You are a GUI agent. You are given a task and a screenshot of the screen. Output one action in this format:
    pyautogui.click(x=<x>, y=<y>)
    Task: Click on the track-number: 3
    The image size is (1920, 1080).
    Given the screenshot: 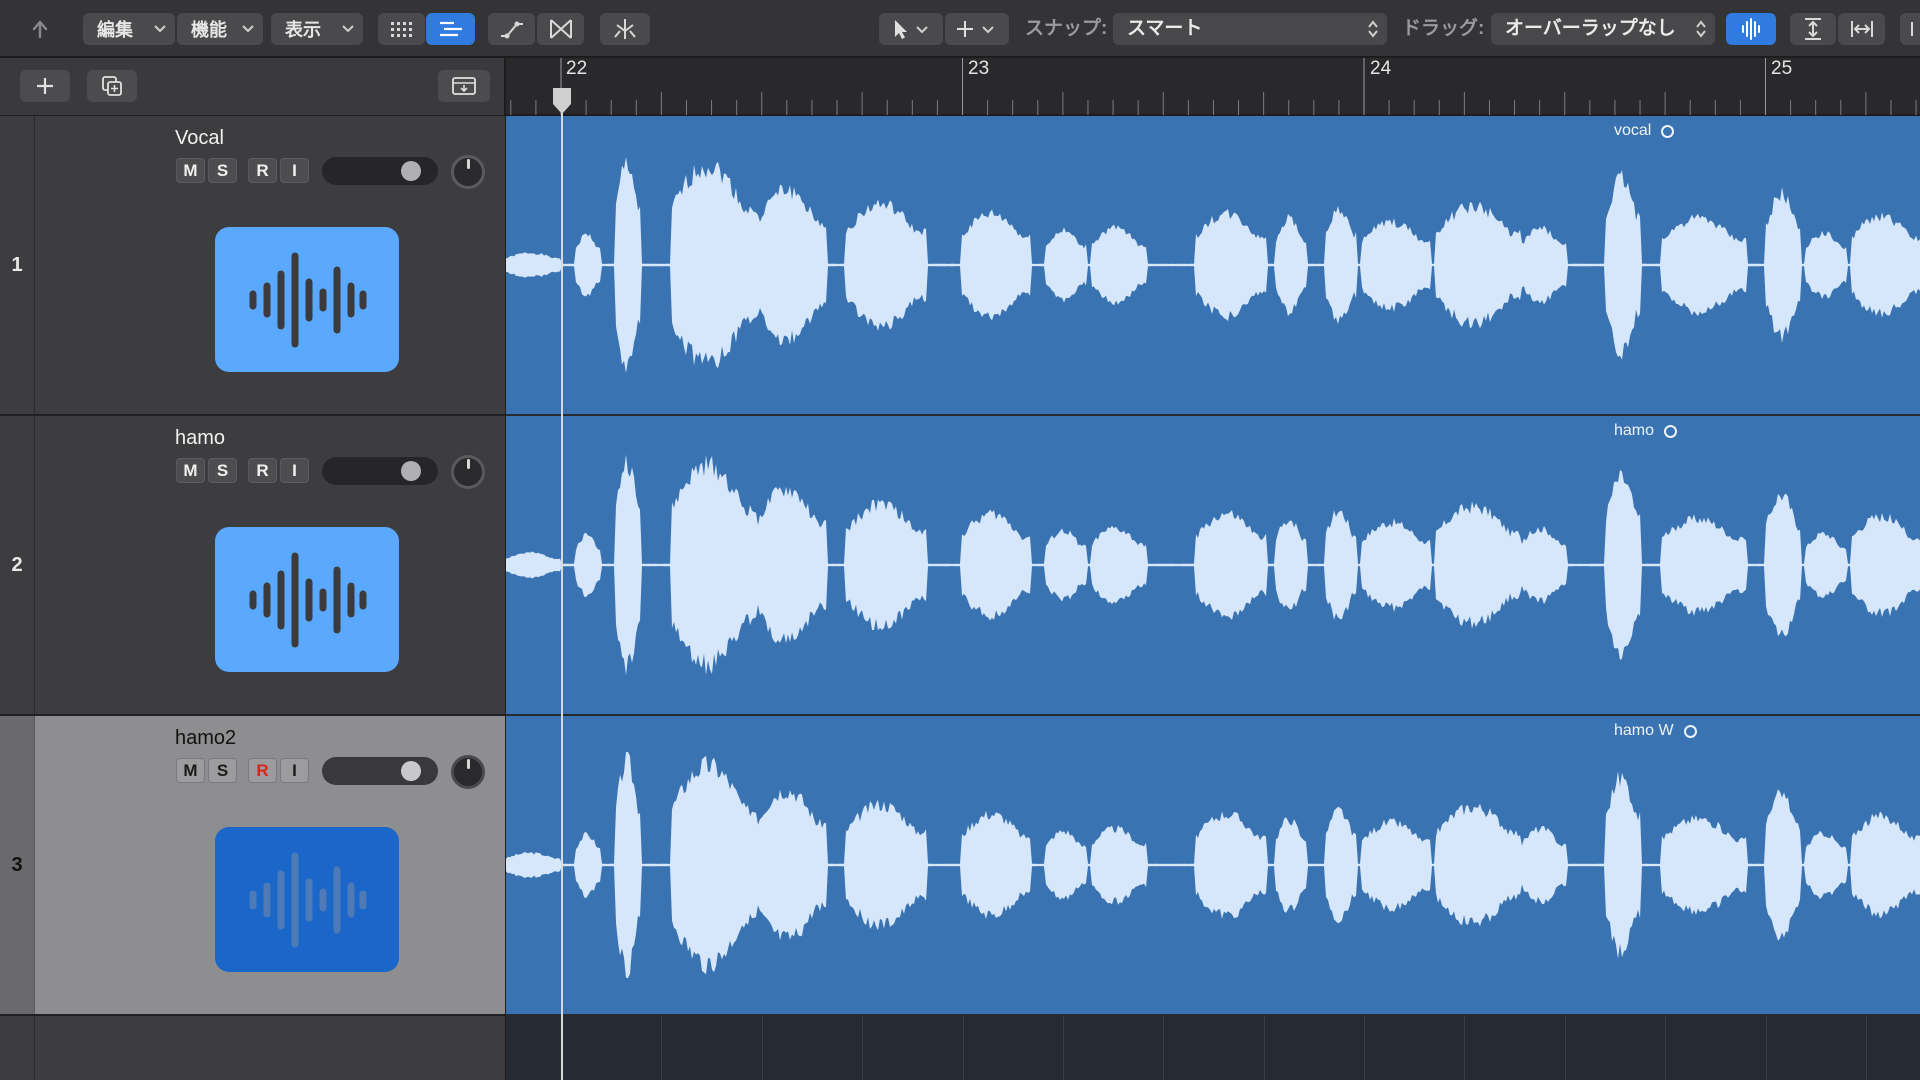 What is the action you would take?
    pyautogui.click(x=17, y=865)
    